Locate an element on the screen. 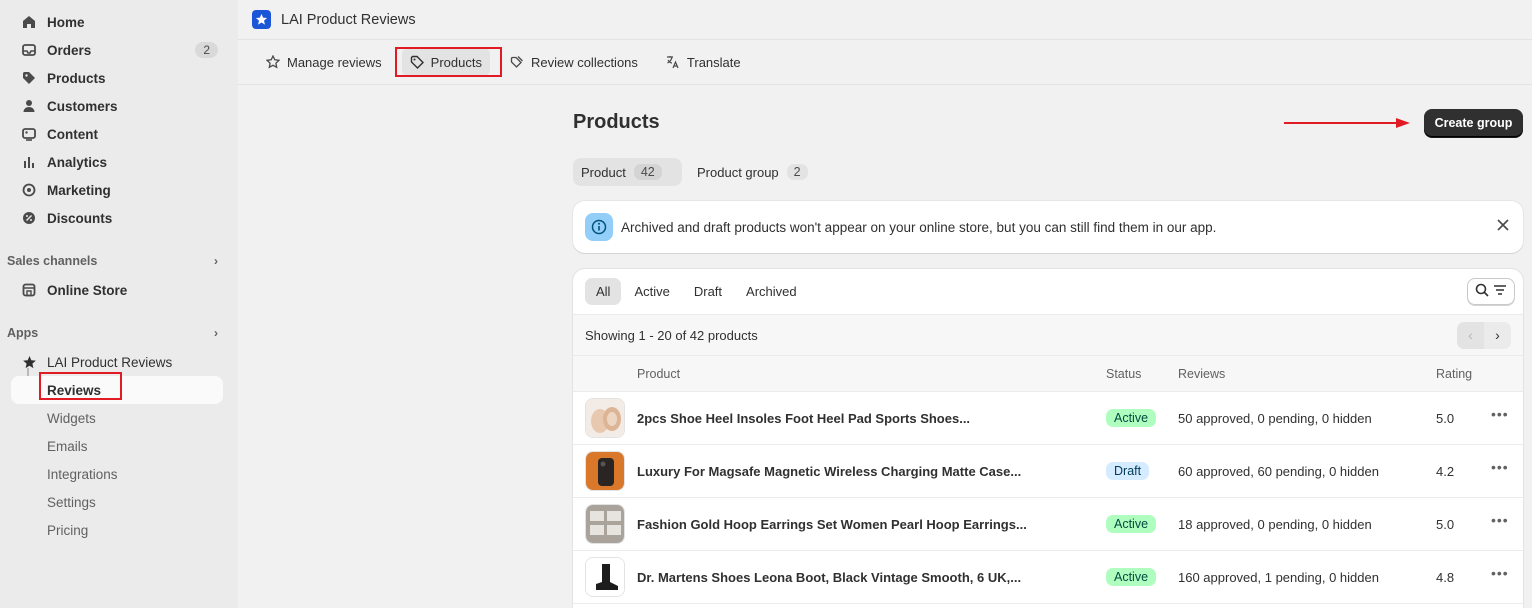 The image size is (1532, 608). sidebar-item-orders: Orders 2 is located at coordinates (119, 50).